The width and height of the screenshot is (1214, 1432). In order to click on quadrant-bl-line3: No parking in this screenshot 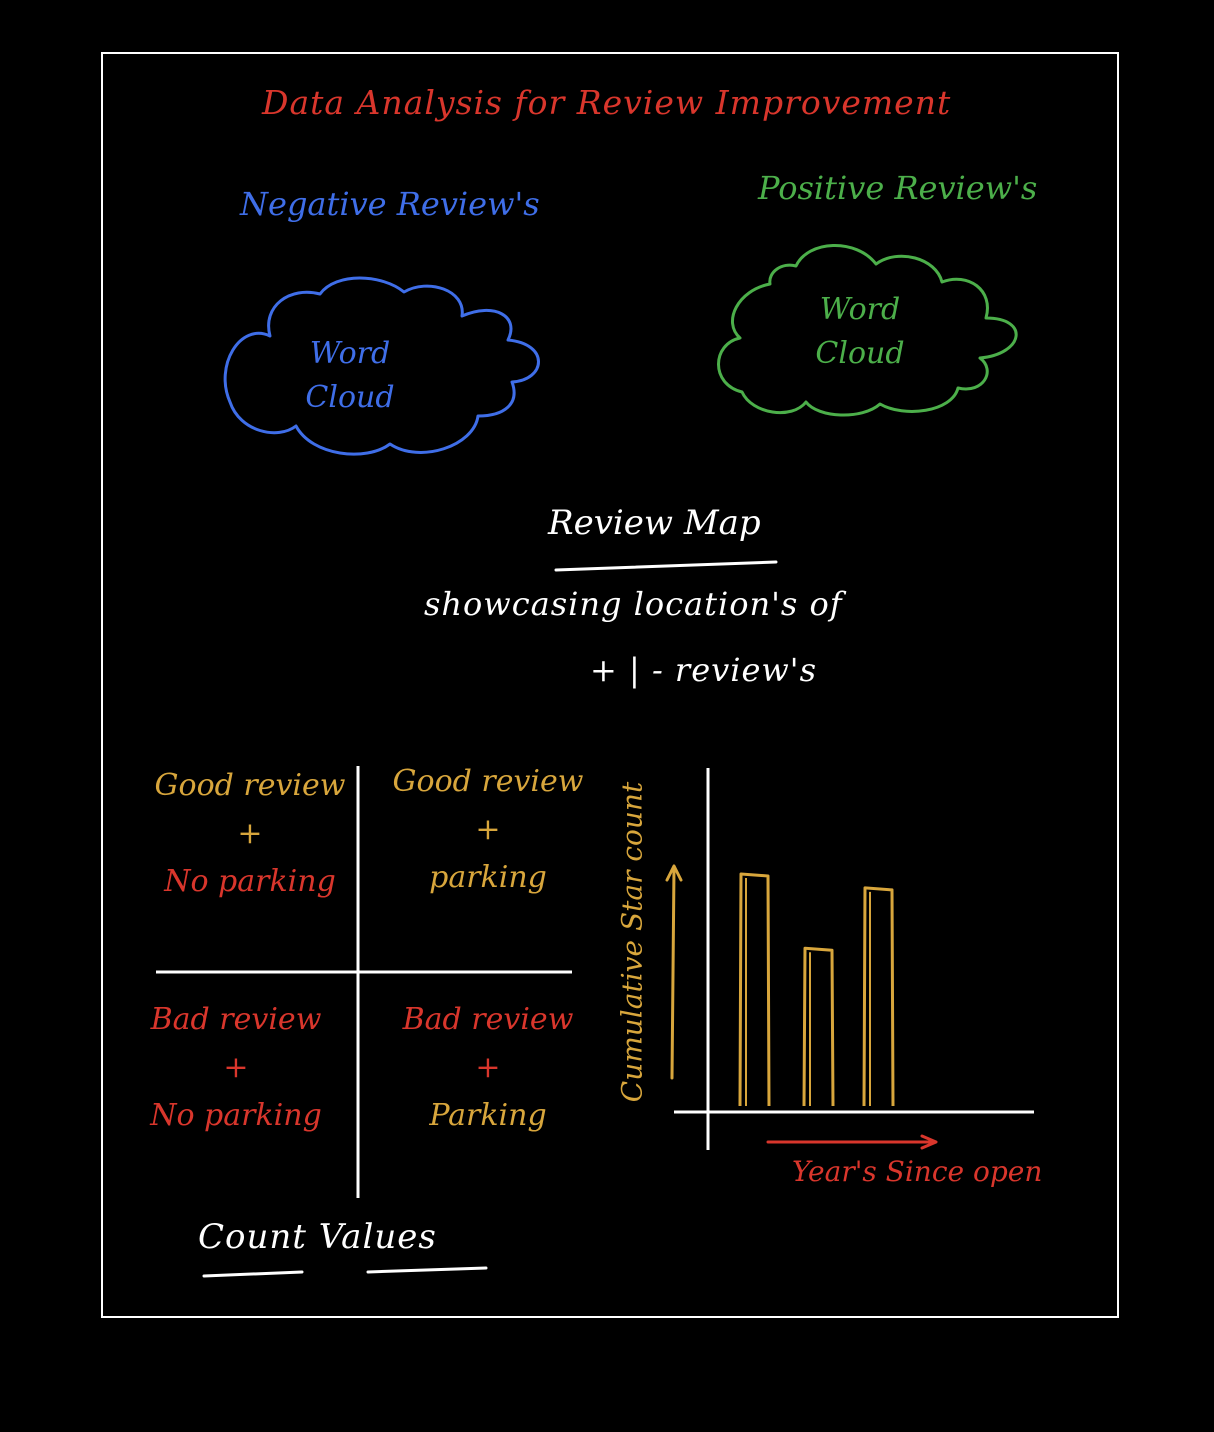, I will do `click(236, 1115)`.